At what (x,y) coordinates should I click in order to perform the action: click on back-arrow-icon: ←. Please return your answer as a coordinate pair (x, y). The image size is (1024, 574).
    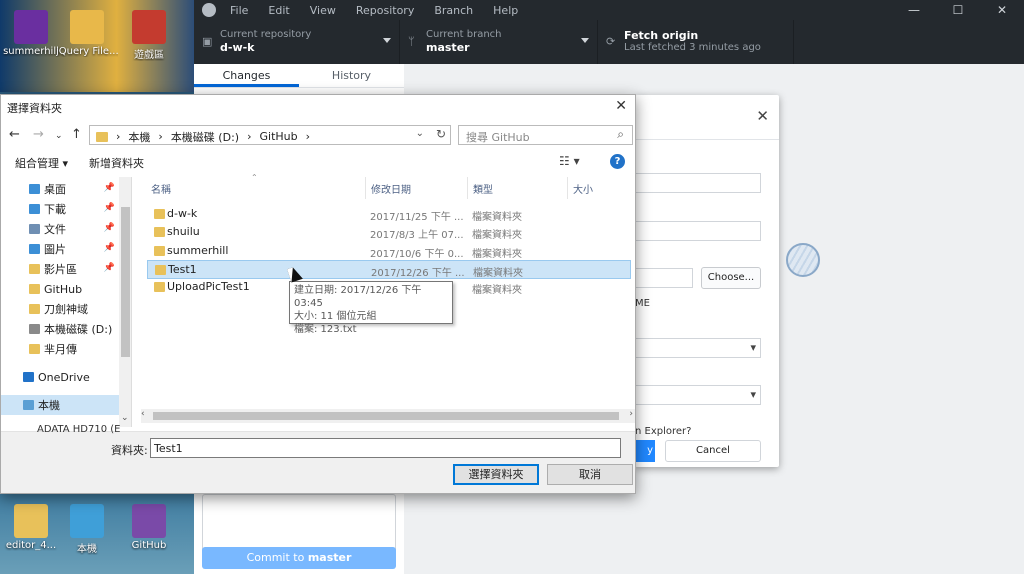
    Looking at the image, I should click on (14, 134).